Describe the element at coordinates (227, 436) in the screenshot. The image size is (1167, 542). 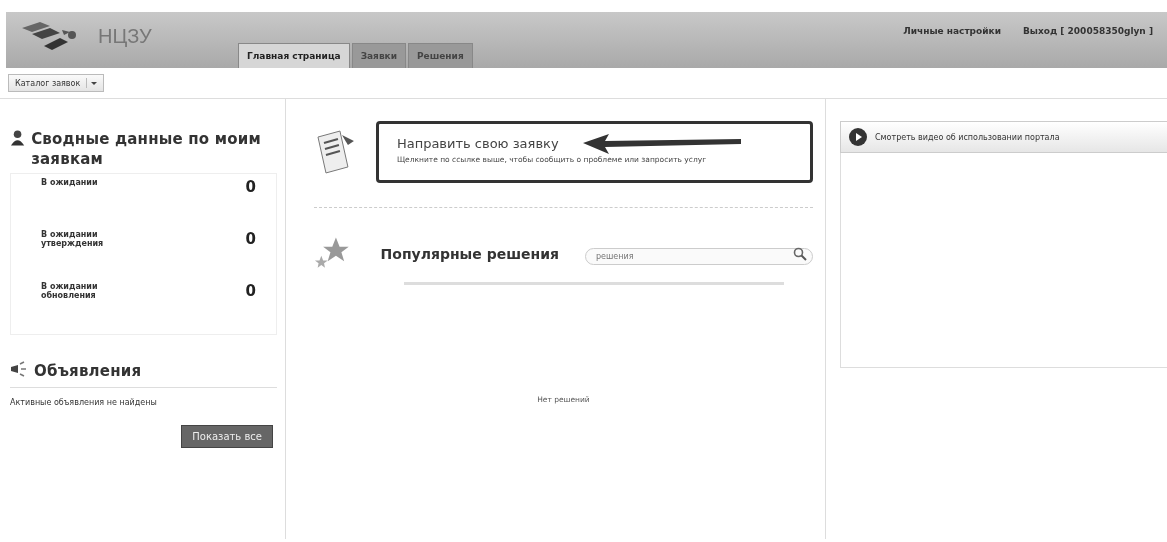
I see `show-all-button: Показать все` at that location.